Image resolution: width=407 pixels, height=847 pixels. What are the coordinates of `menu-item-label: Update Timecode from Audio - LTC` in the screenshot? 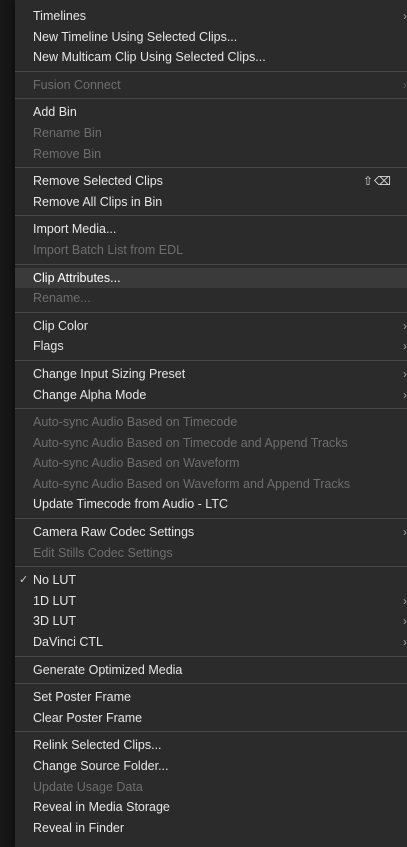 It's located at (130, 504).